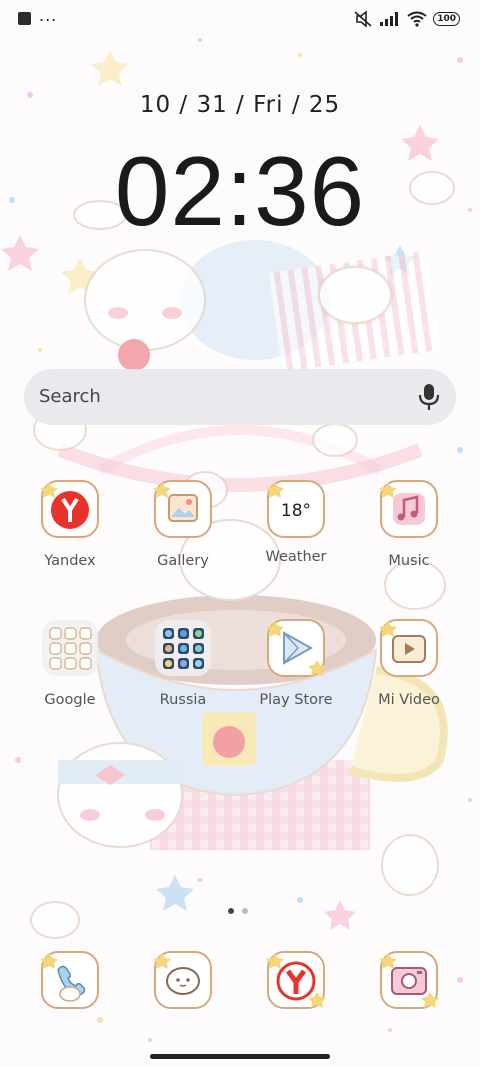 The height and width of the screenshot is (1067, 480). I want to click on mi-video-icon, so click(408, 648).